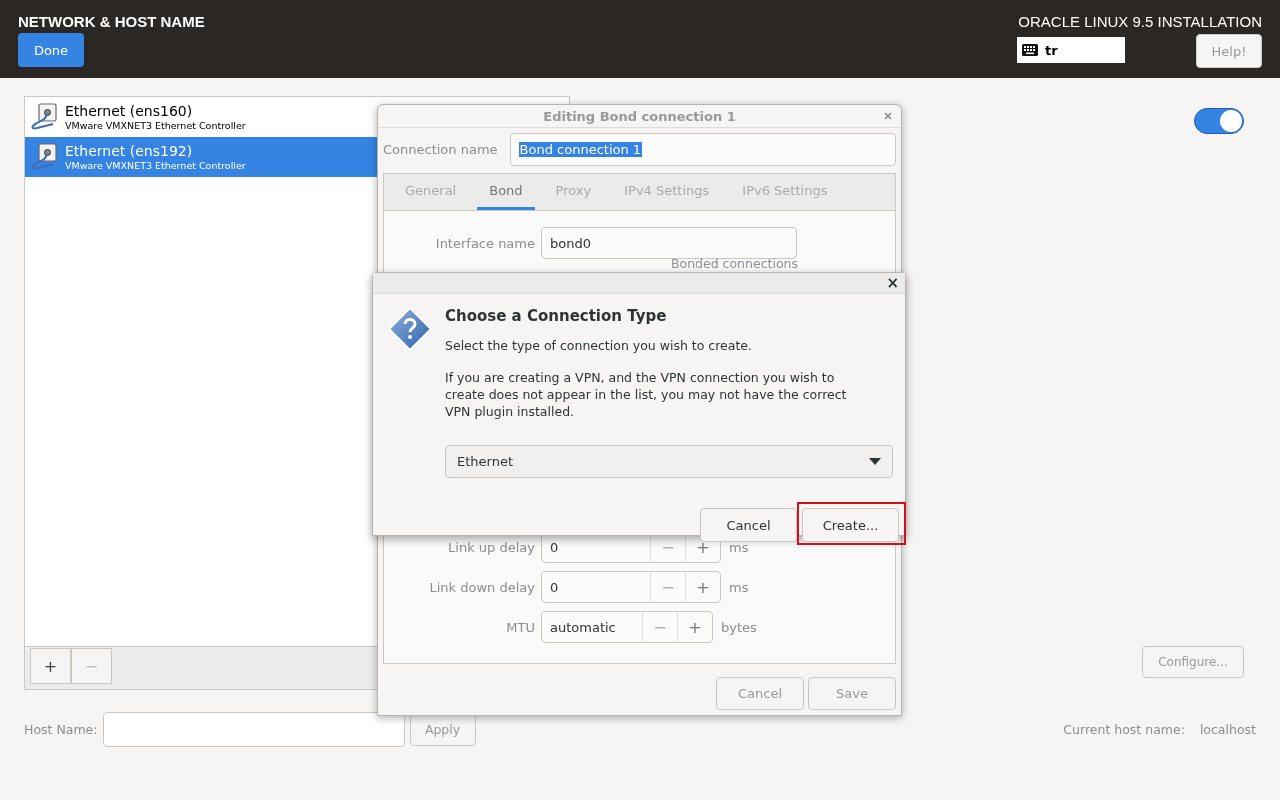  I want to click on product-title: ORACLE LINUX 9.5 INSTALLATION, so click(1140, 21).